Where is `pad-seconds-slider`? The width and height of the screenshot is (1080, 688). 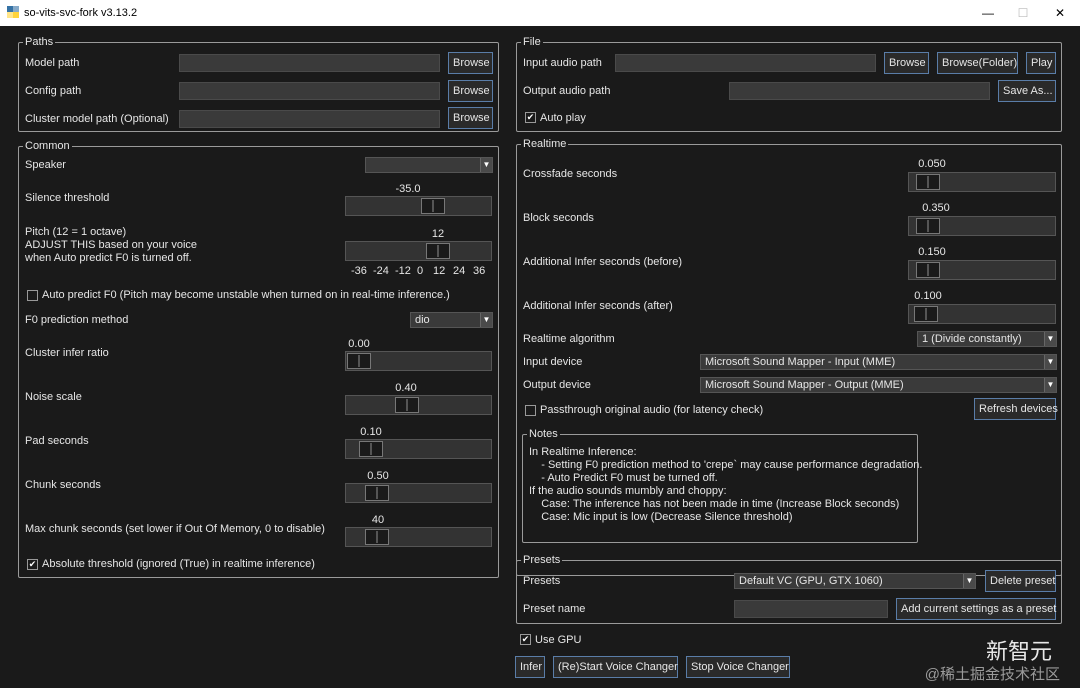
pad-seconds-slider is located at coordinates (418, 449).